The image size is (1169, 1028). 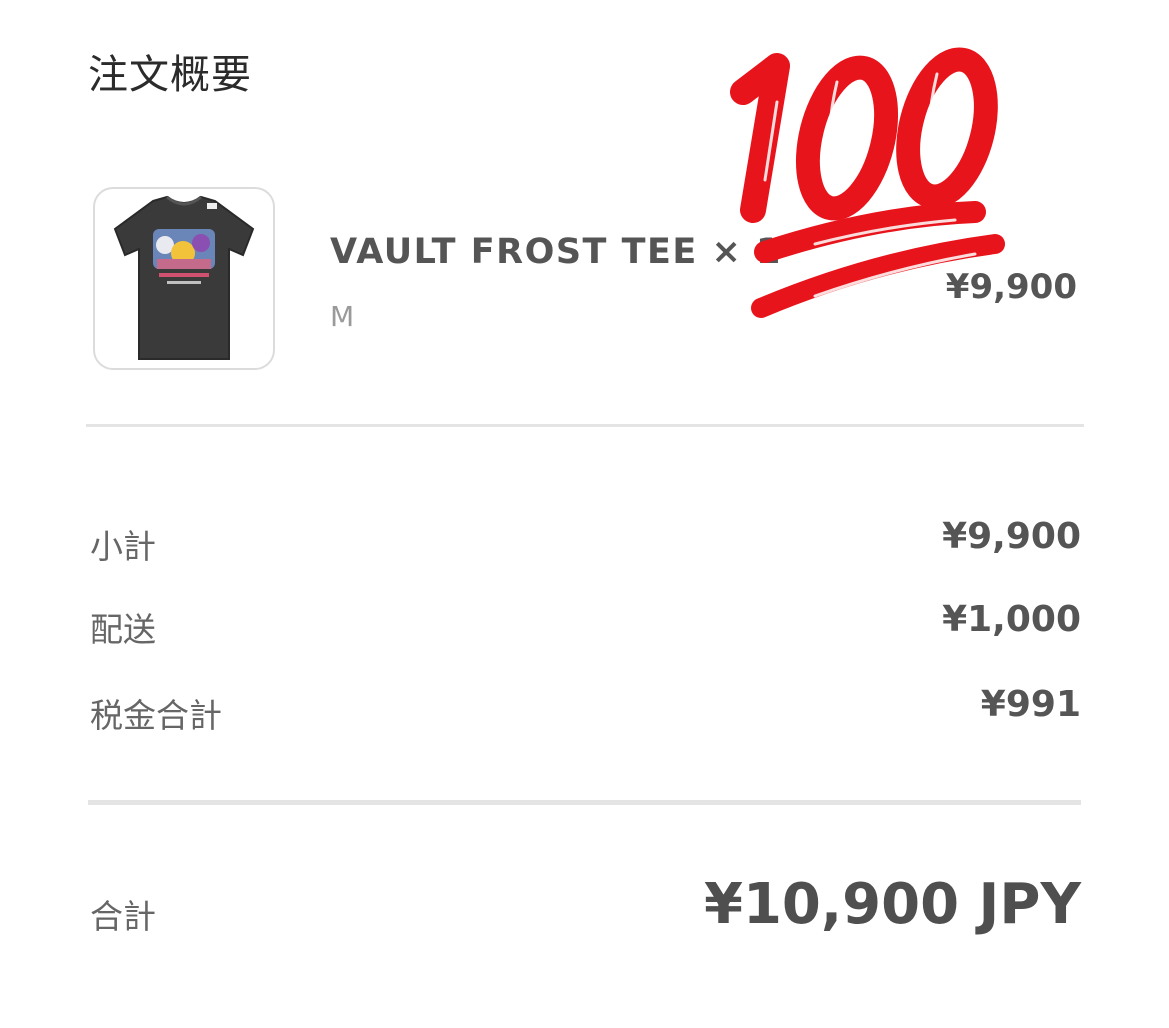 I want to click on subtotal-value: ¥9,900, so click(x=1011, y=536).